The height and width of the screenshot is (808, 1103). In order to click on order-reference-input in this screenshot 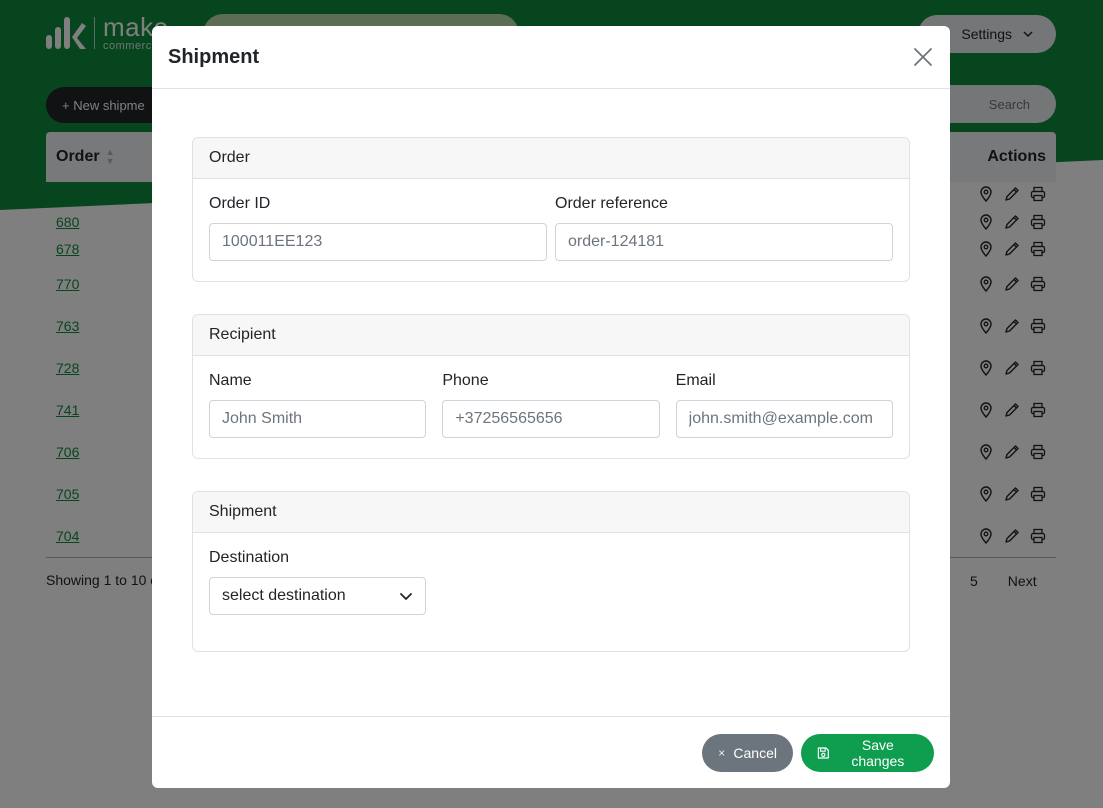, I will do `click(724, 242)`.